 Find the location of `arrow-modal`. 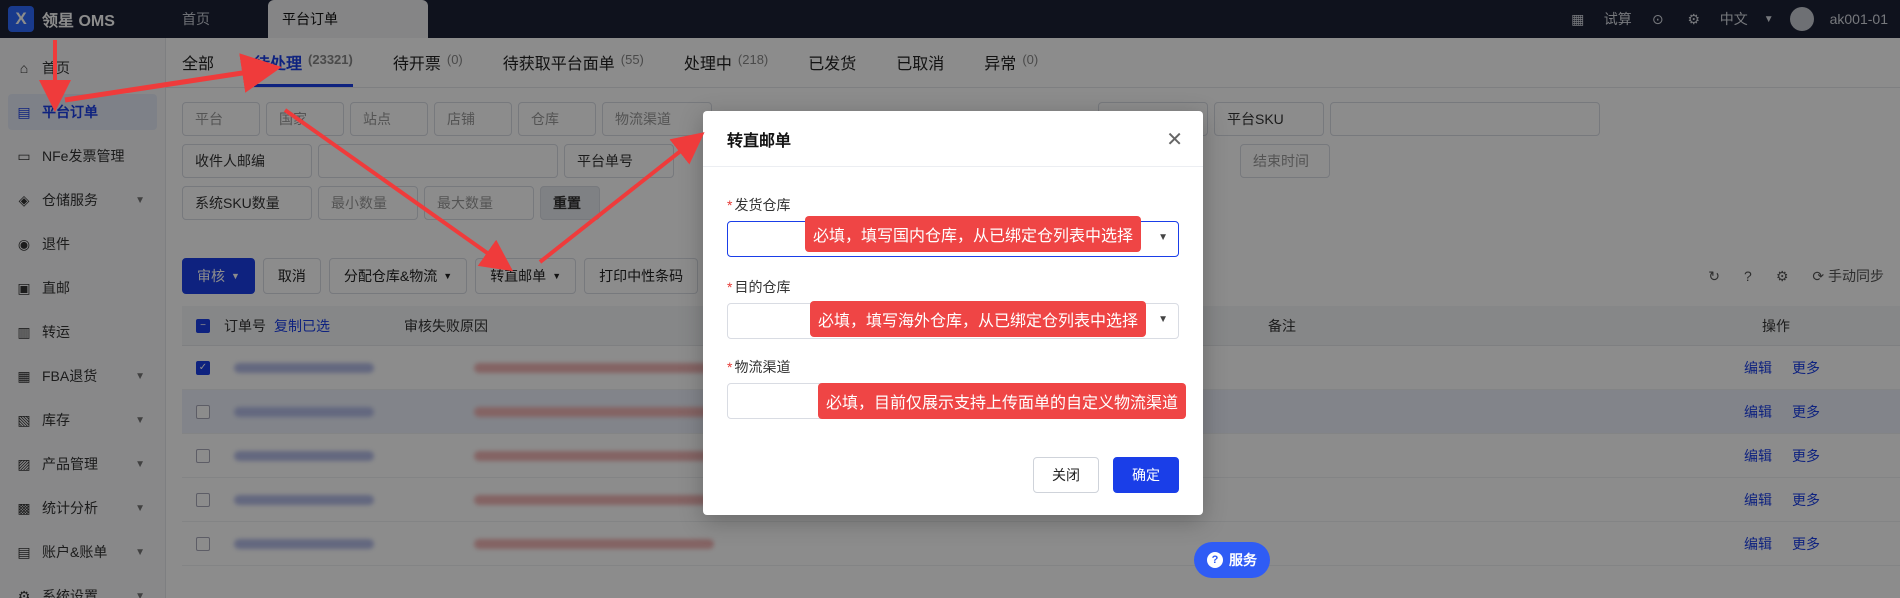

arrow-modal is located at coordinates (621, 198).